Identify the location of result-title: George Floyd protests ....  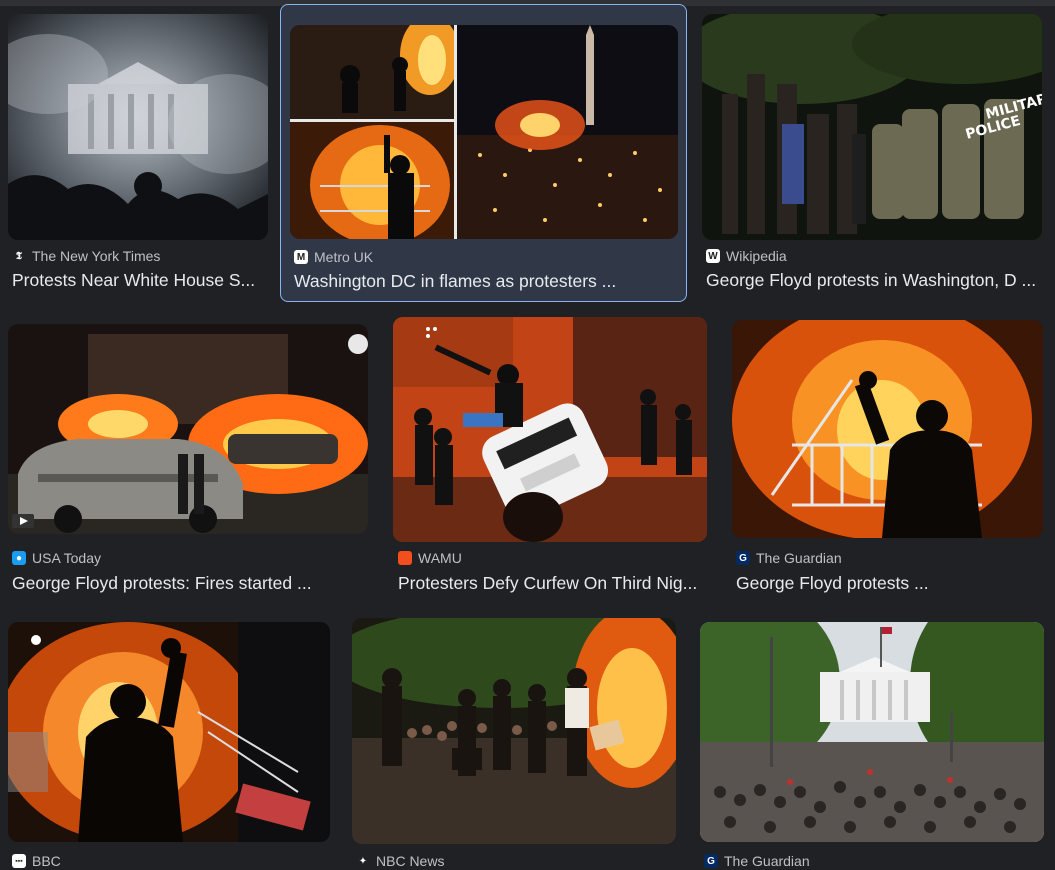
(889, 583).